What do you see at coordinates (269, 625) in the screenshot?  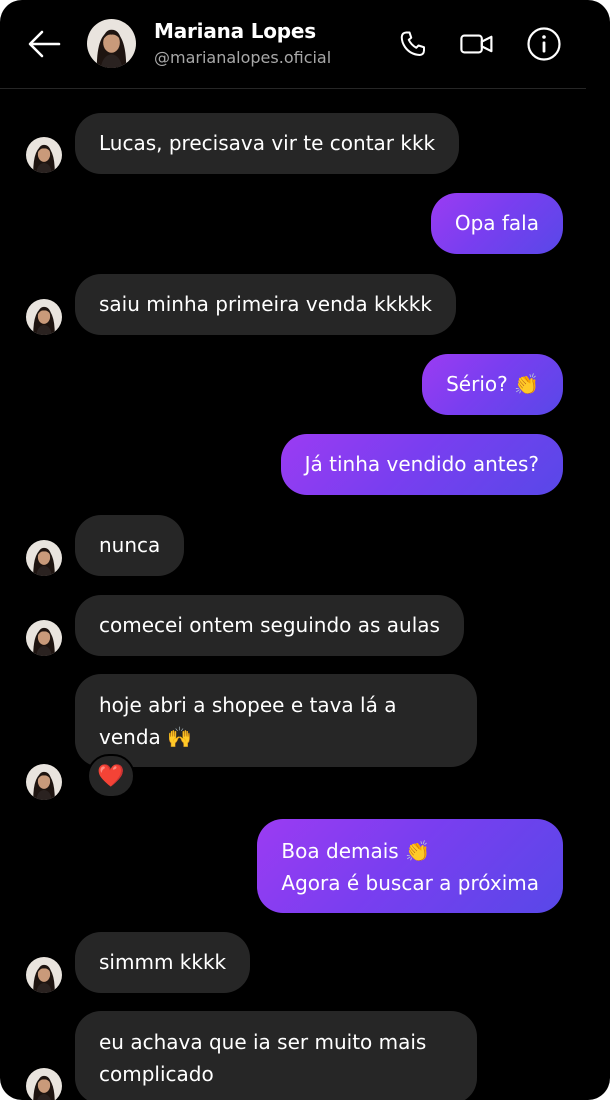 I see `message-incoming: comecei ontem seguindo as aulas` at bounding box center [269, 625].